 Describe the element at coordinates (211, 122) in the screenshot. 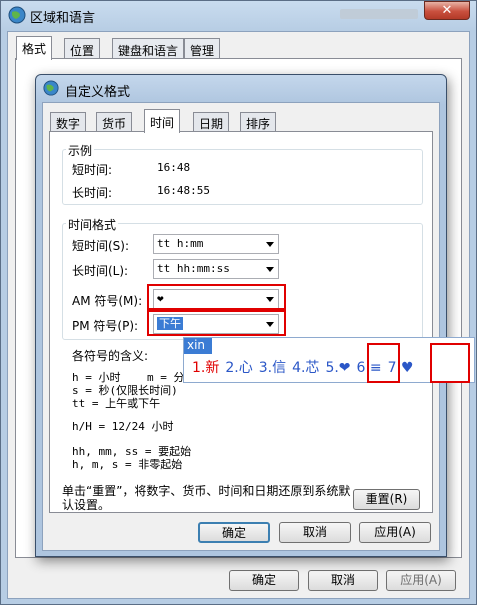

I see `tab-date: 日期` at that location.